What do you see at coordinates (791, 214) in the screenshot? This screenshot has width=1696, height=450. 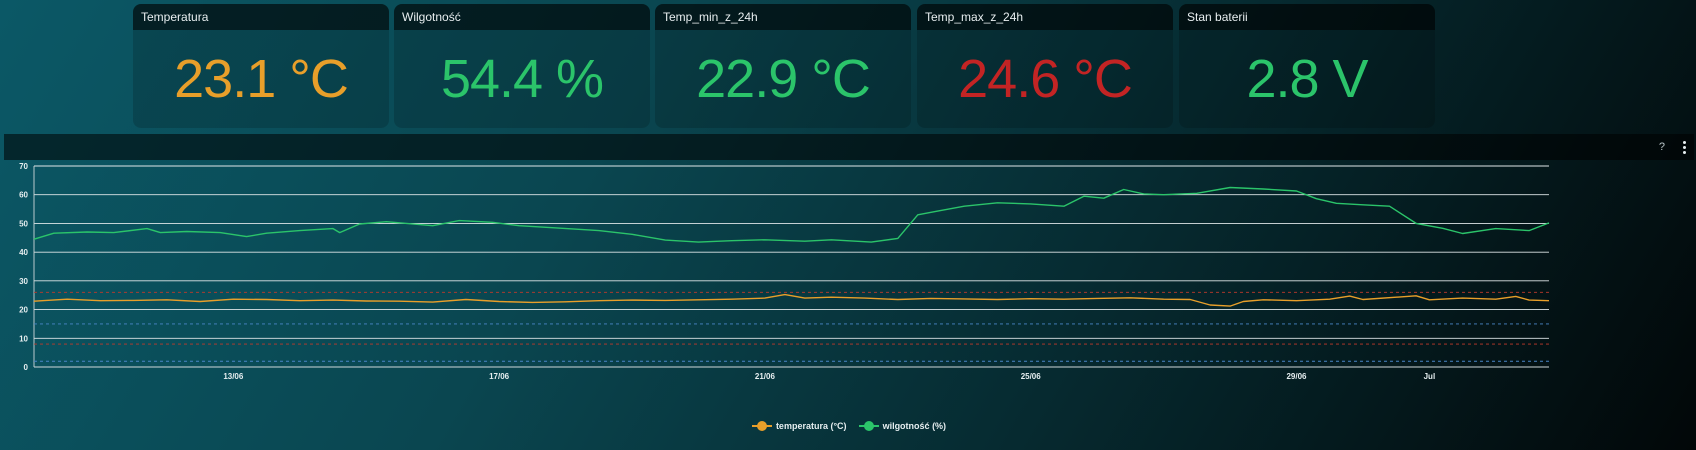 I see `series-line-wilgotnosc` at bounding box center [791, 214].